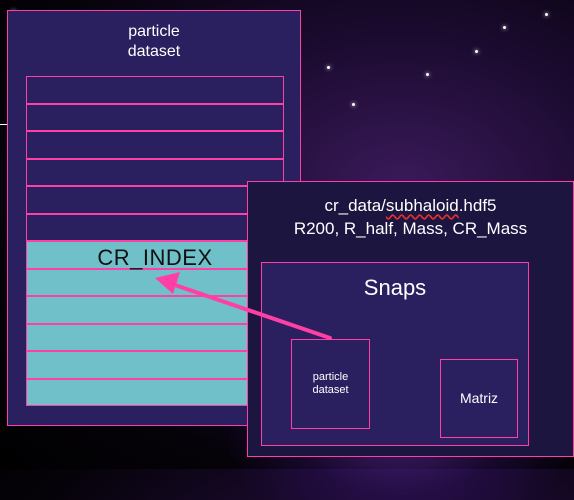  I want to click on file-path-title: cr_data/subhaloid.hdf5, so click(410, 206).